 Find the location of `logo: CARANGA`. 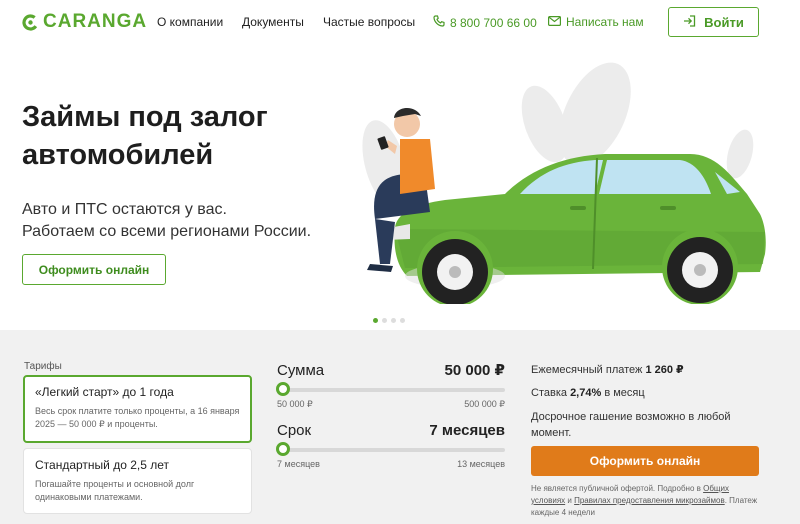

logo: CARANGA is located at coordinates (84, 22).